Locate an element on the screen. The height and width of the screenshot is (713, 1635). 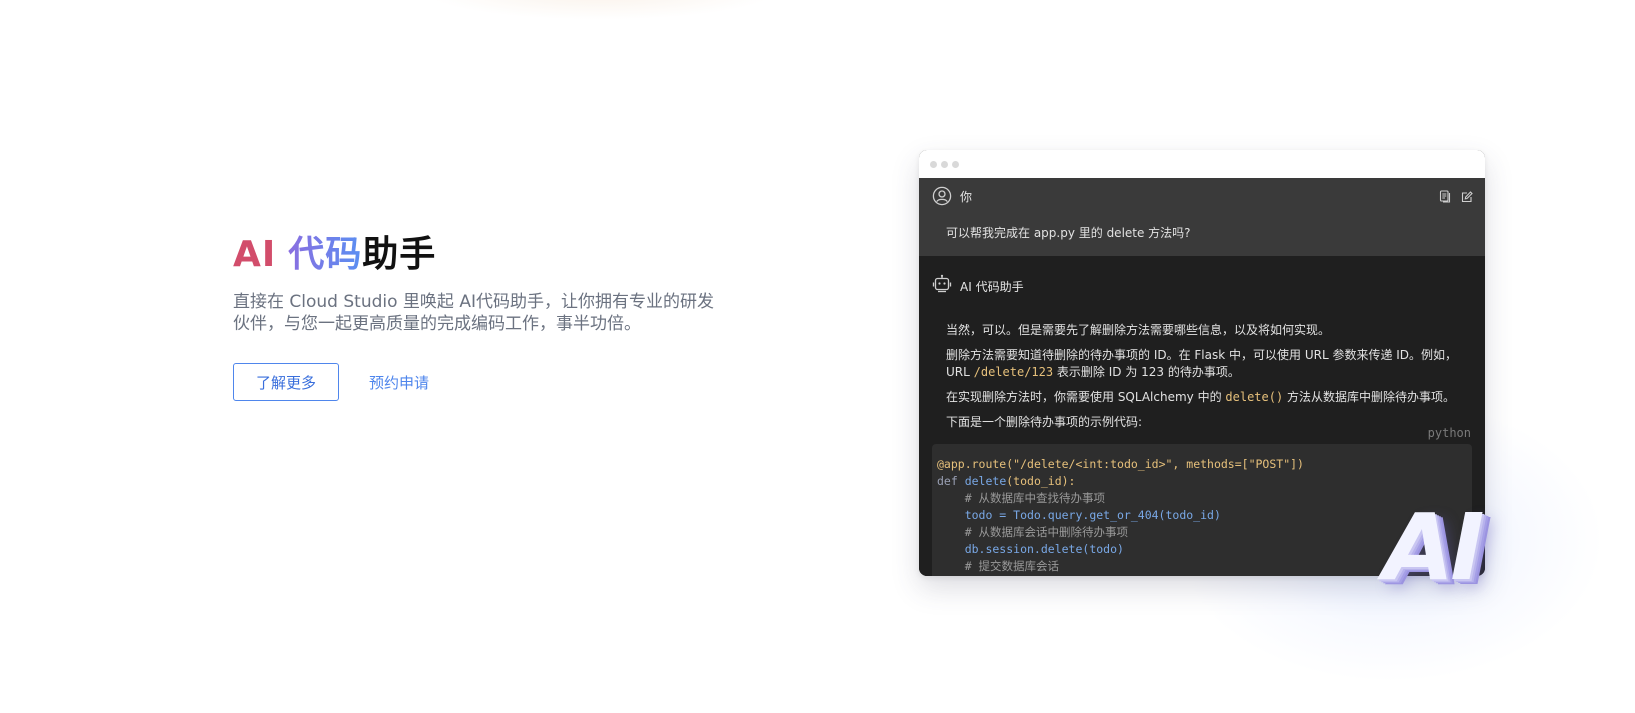
user-header: 你 is located at coordinates (952, 196).